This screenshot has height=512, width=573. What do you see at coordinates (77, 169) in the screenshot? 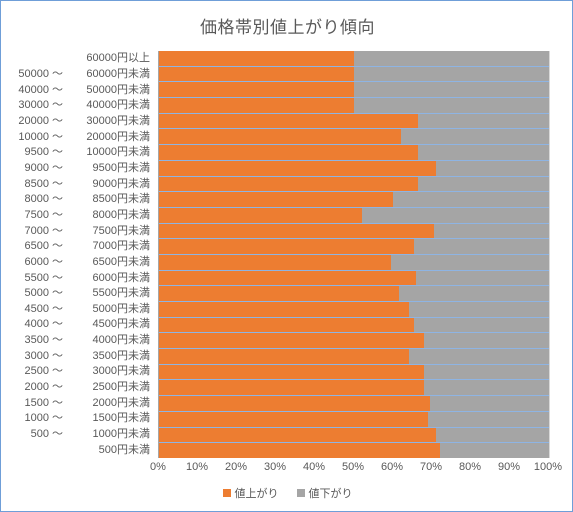
I see `y-axis-label: 9000 ～ 9500円未満` at bounding box center [77, 169].